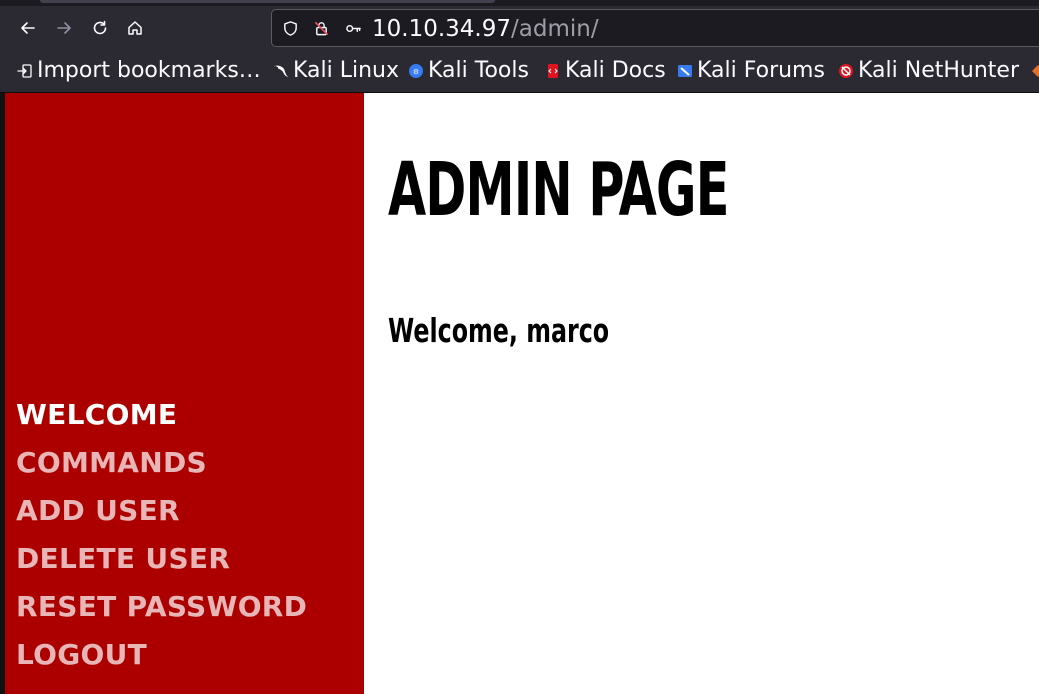 The image size is (1039, 694). What do you see at coordinates (655, 28) in the screenshot?
I see `url-bar: 10.10.34.97/admin/` at bounding box center [655, 28].